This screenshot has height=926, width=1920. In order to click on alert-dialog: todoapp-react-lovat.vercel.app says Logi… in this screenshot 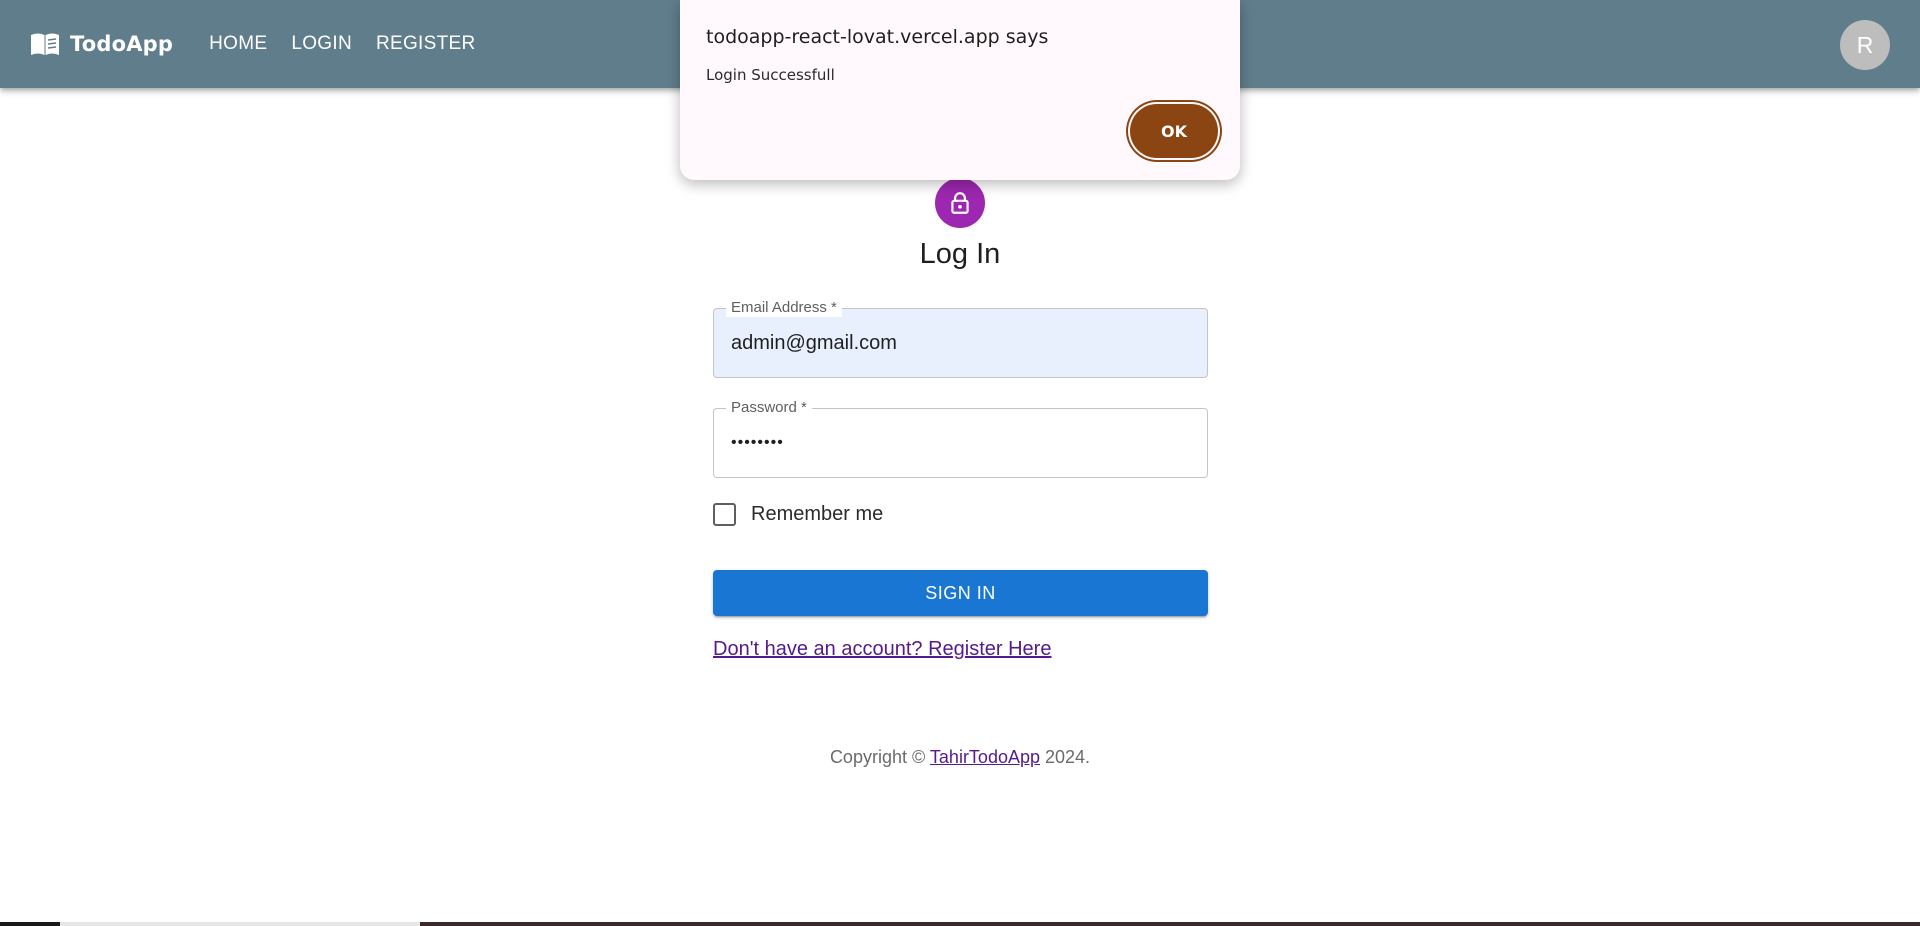, I will do `click(960, 90)`.